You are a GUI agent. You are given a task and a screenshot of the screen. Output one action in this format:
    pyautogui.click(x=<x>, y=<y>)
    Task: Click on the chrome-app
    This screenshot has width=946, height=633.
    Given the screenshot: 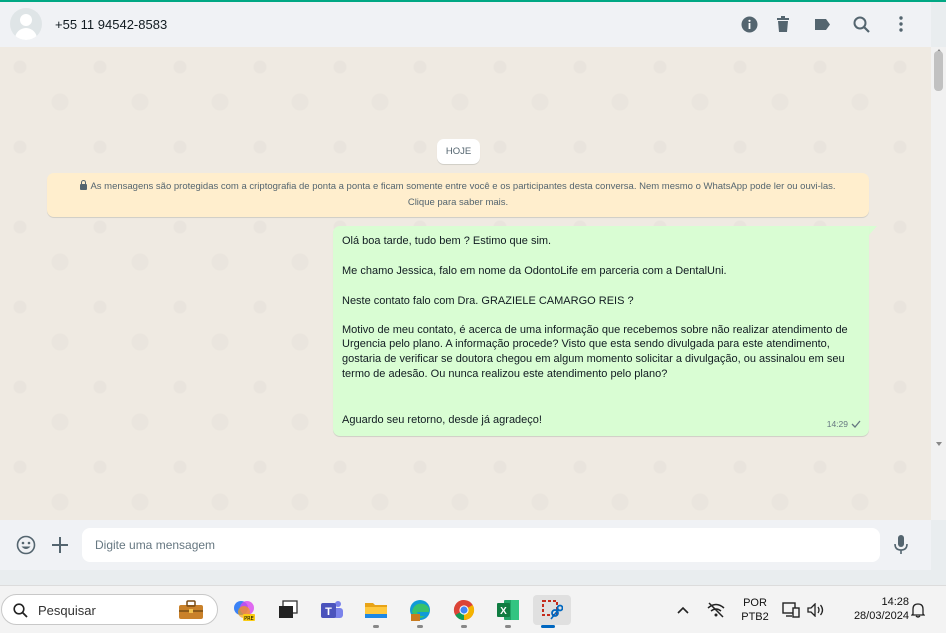 What is the action you would take?
    pyautogui.click(x=464, y=611)
    